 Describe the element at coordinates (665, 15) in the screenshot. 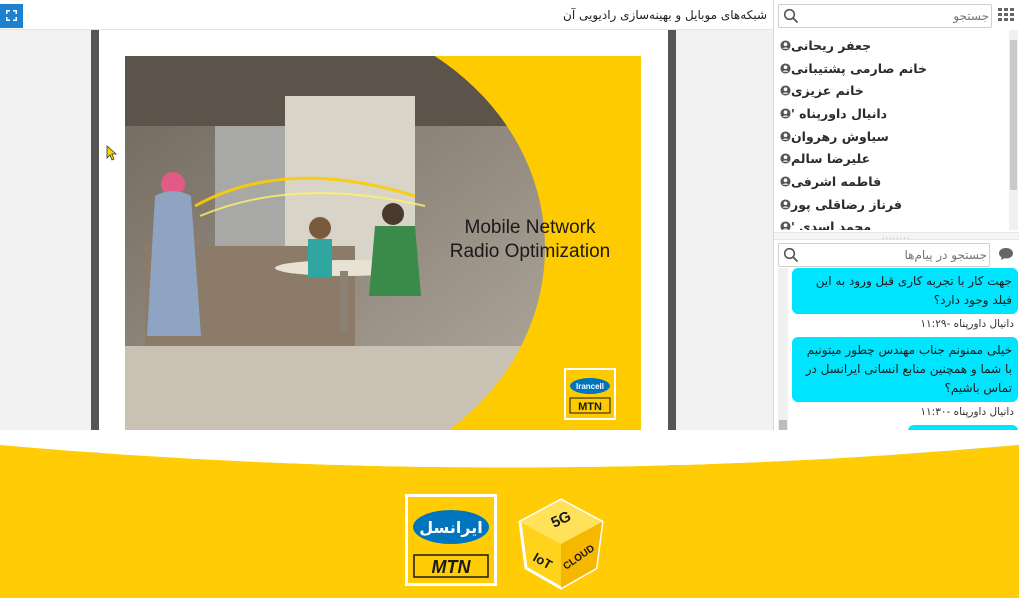

I see `document-title: شبکه‌های موبایل و بهینه‌سازی رادیویی آن` at that location.